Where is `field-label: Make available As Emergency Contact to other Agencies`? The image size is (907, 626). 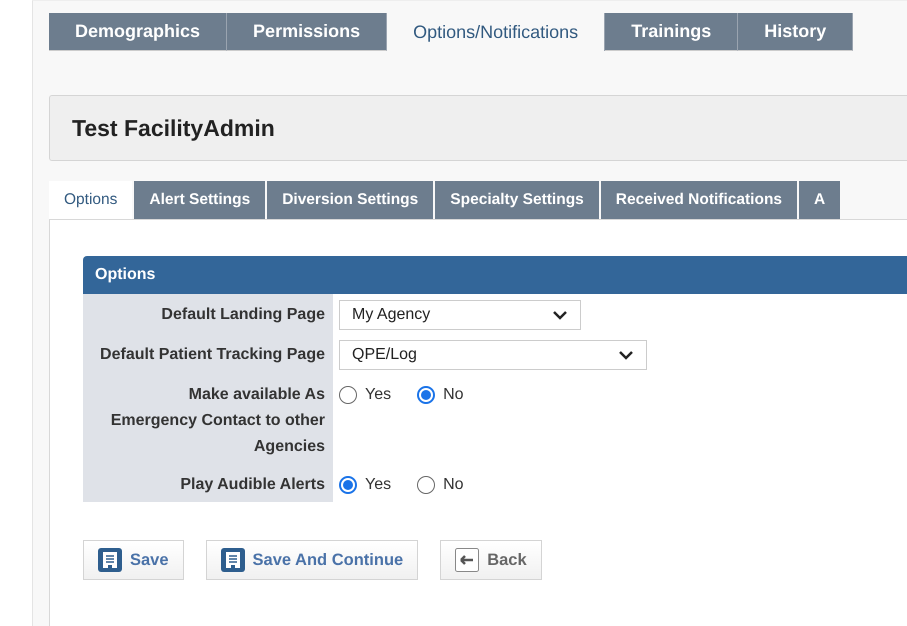
field-label: Make available As Emergency Contact to other Agencies is located at coordinates (208, 419).